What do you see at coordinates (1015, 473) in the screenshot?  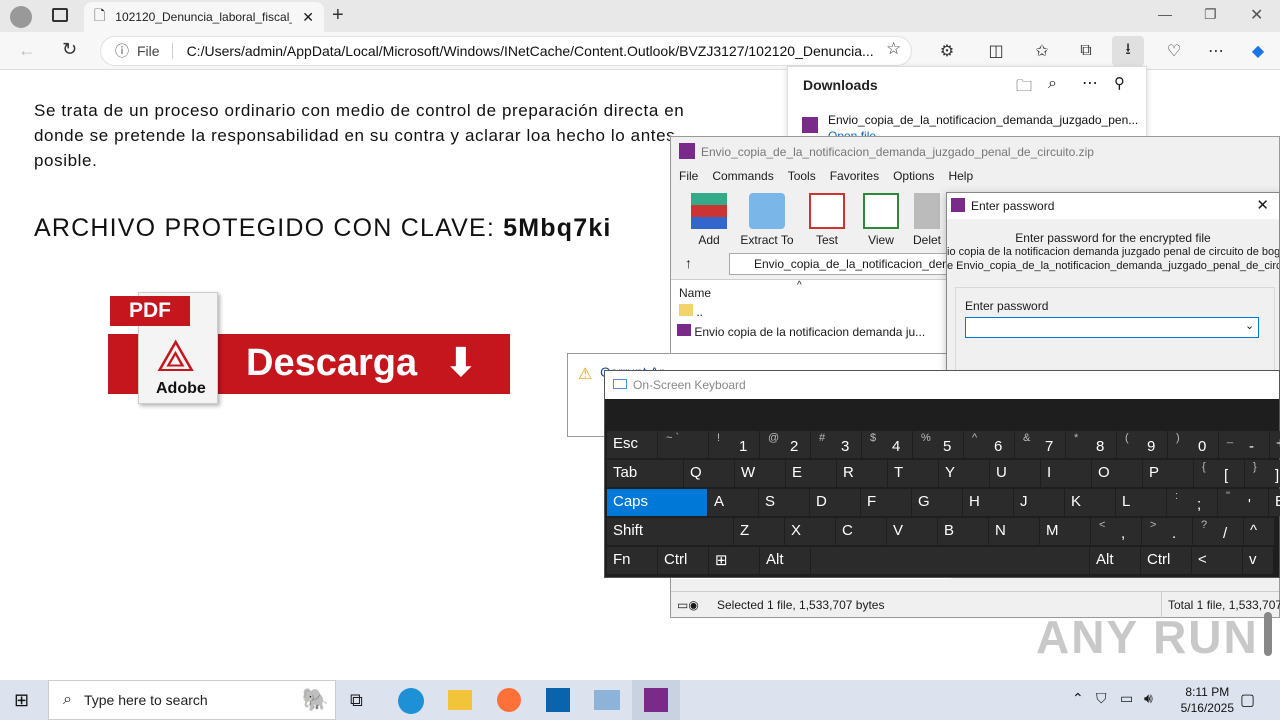 I see `osk-key: U` at bounding box center [1015, 473].